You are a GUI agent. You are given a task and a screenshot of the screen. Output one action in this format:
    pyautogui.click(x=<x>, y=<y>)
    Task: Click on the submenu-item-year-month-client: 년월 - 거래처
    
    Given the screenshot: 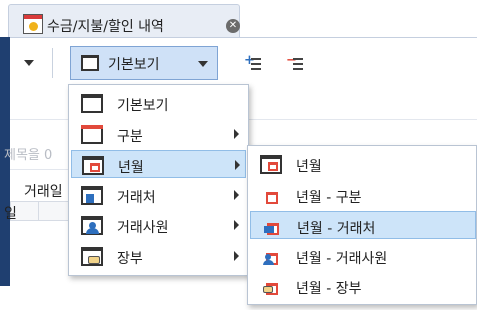 What is the action you would take?
    pyautogui.click(x=363, y=225)
    